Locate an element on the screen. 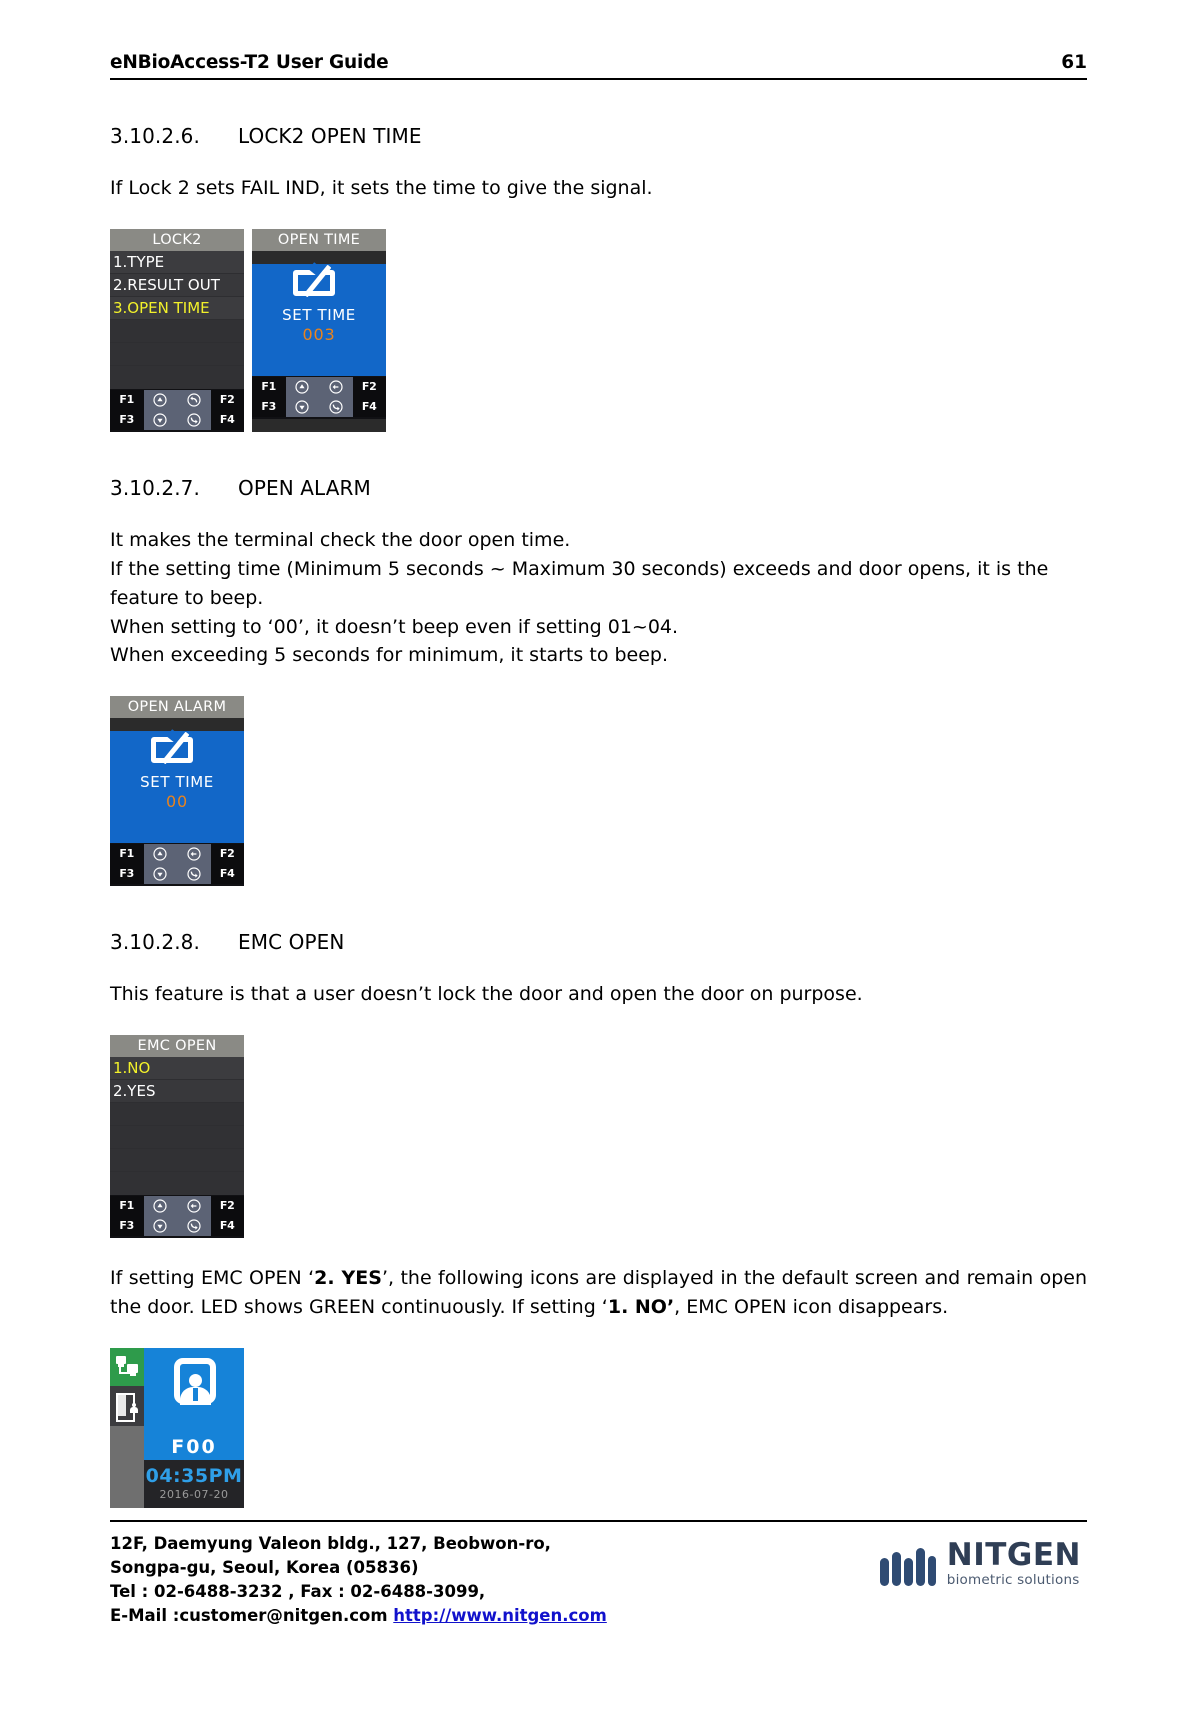  set-time-value: 003 is located at coordinates (319, 334).